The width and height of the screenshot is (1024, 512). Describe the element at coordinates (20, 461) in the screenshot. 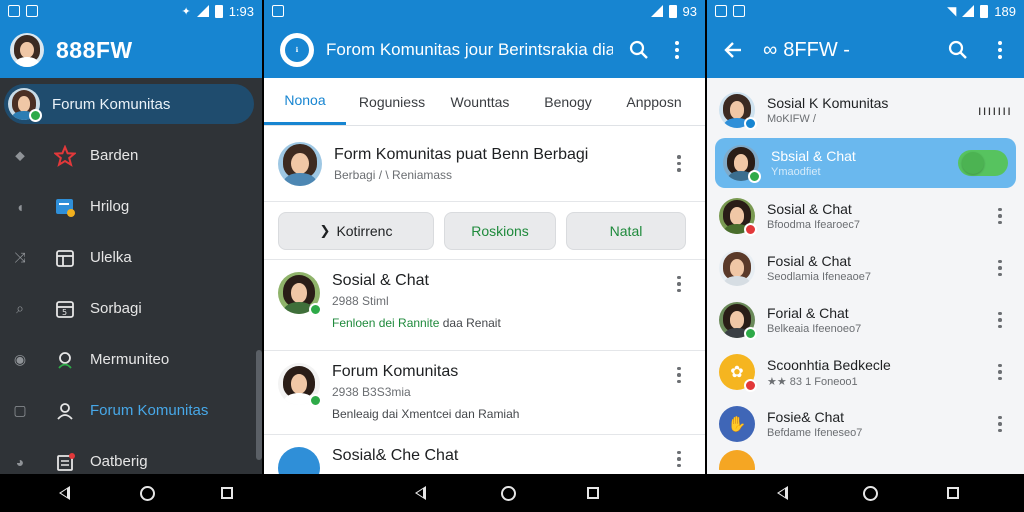

I see `pin-icon: ◕` at that location.